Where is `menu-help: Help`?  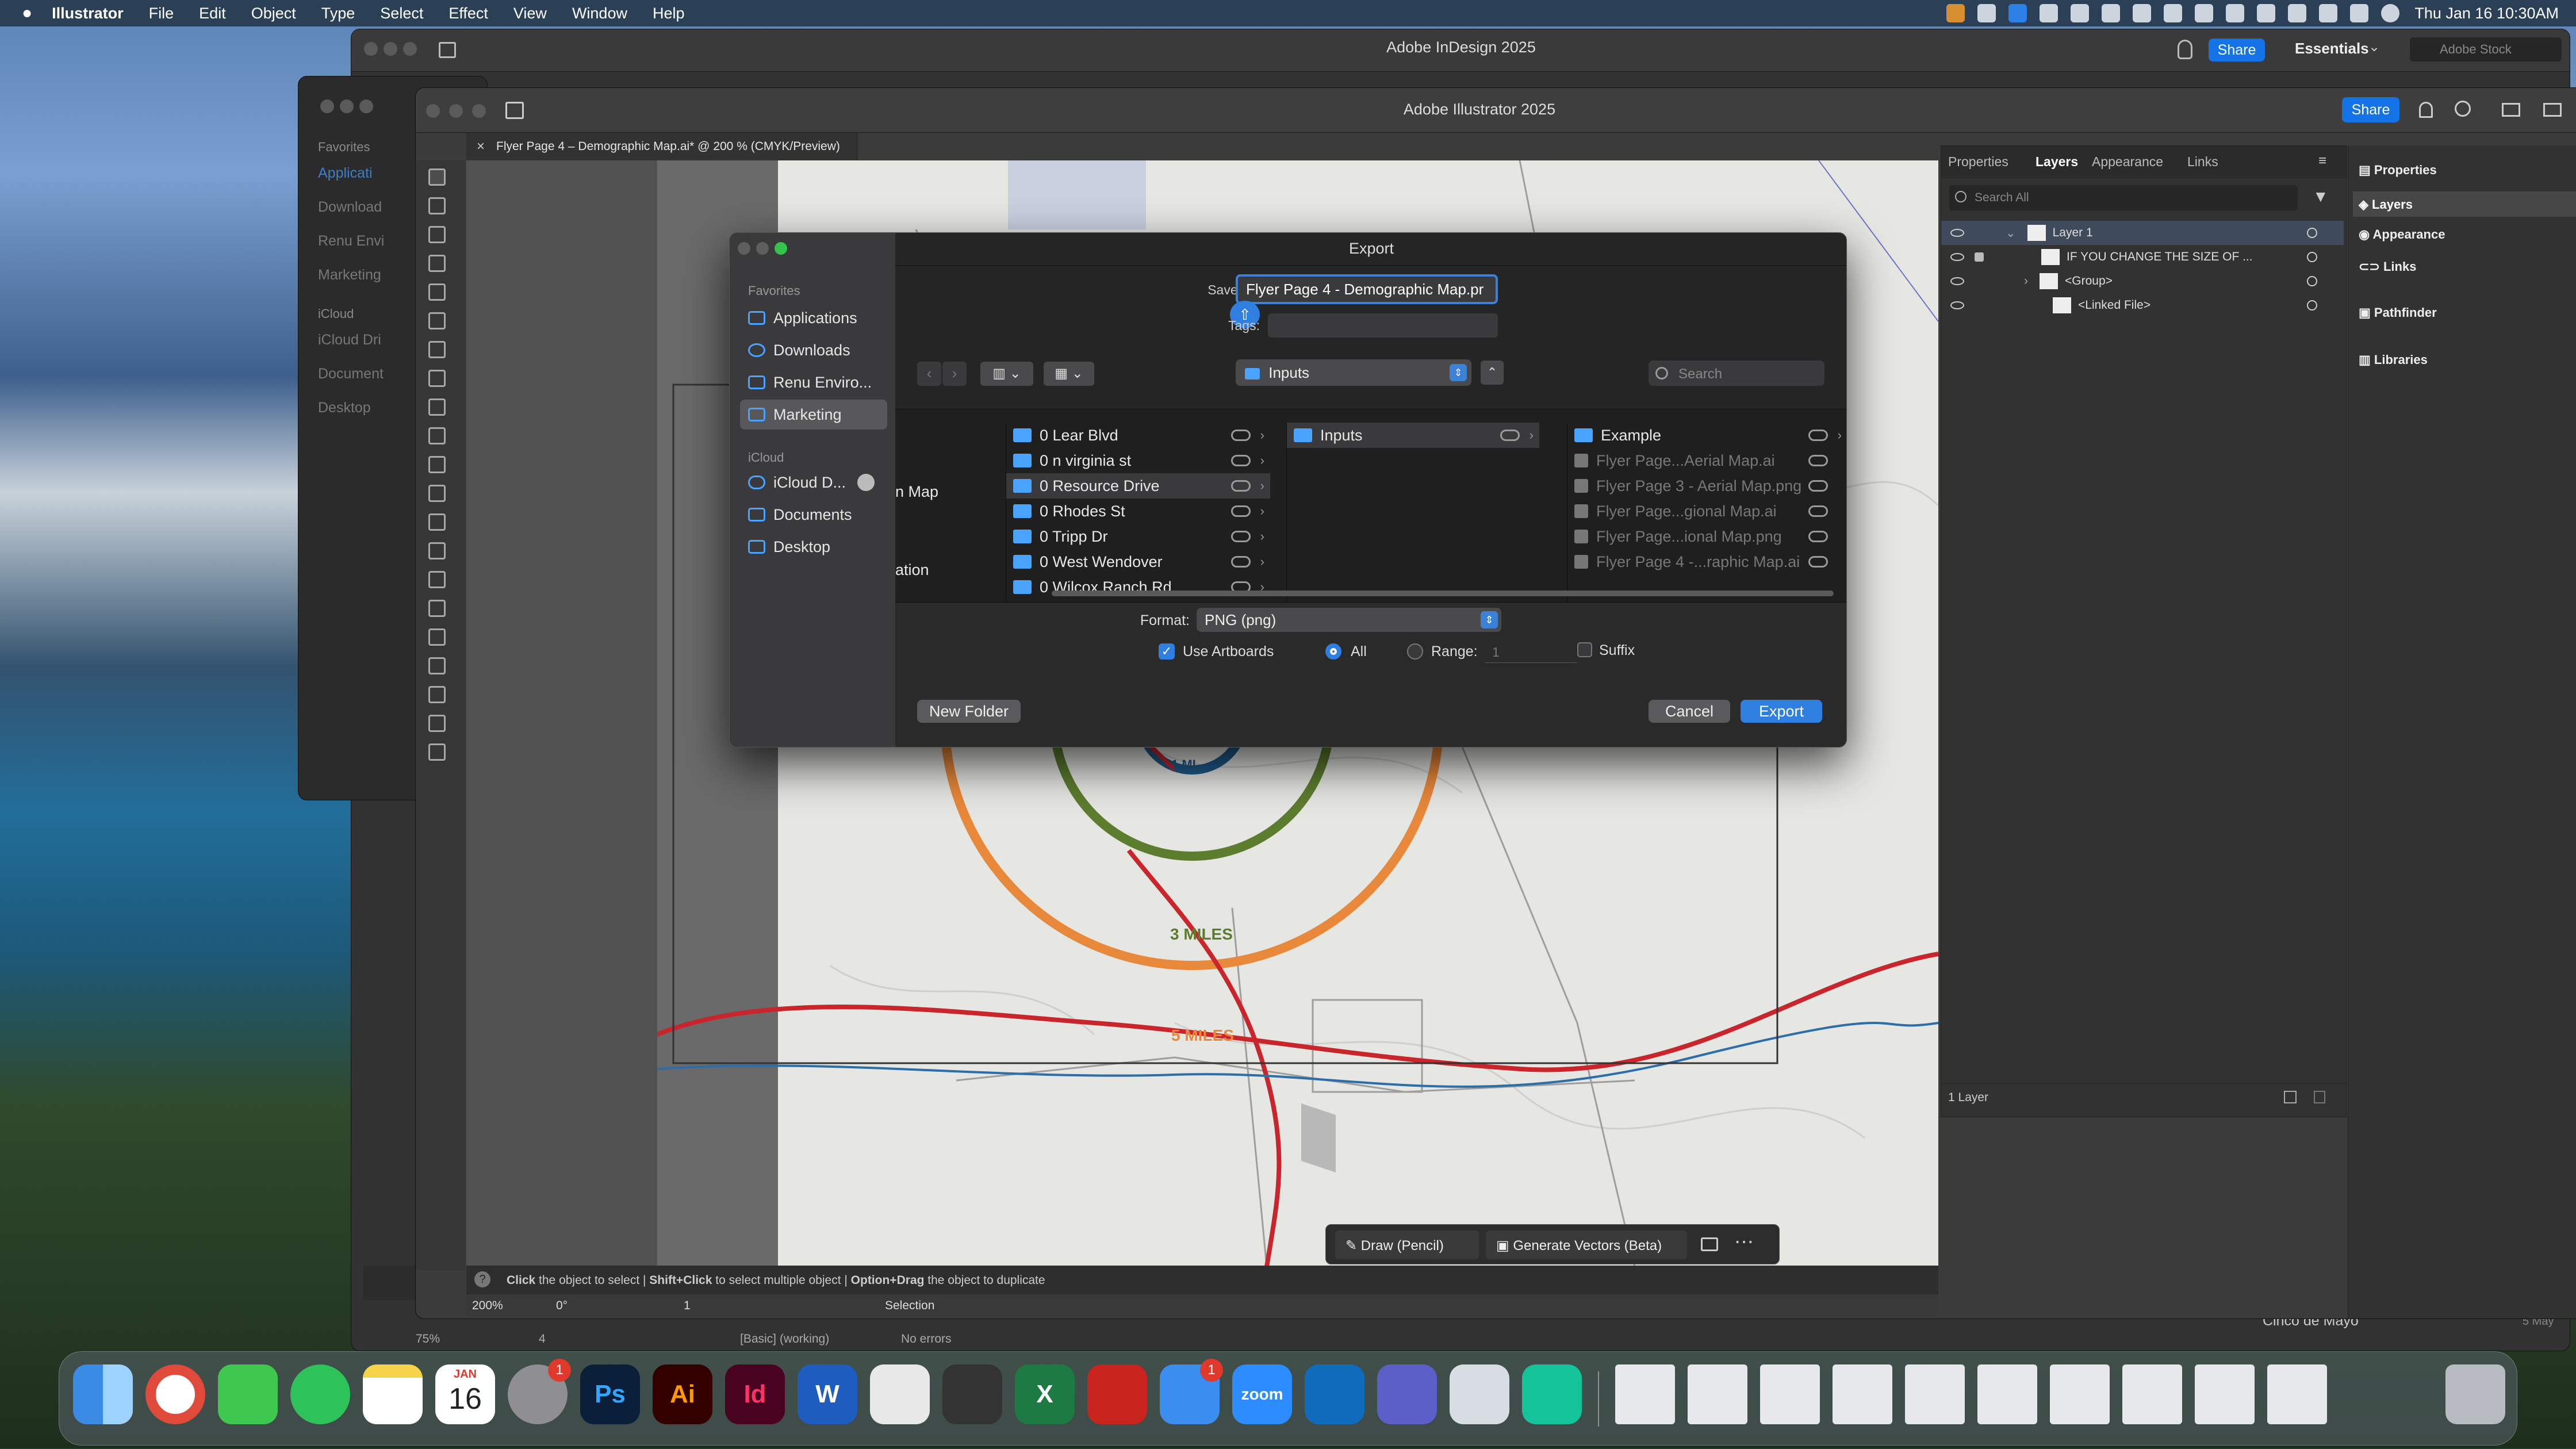 menu-help: Help is located at coordinates (669, 13).